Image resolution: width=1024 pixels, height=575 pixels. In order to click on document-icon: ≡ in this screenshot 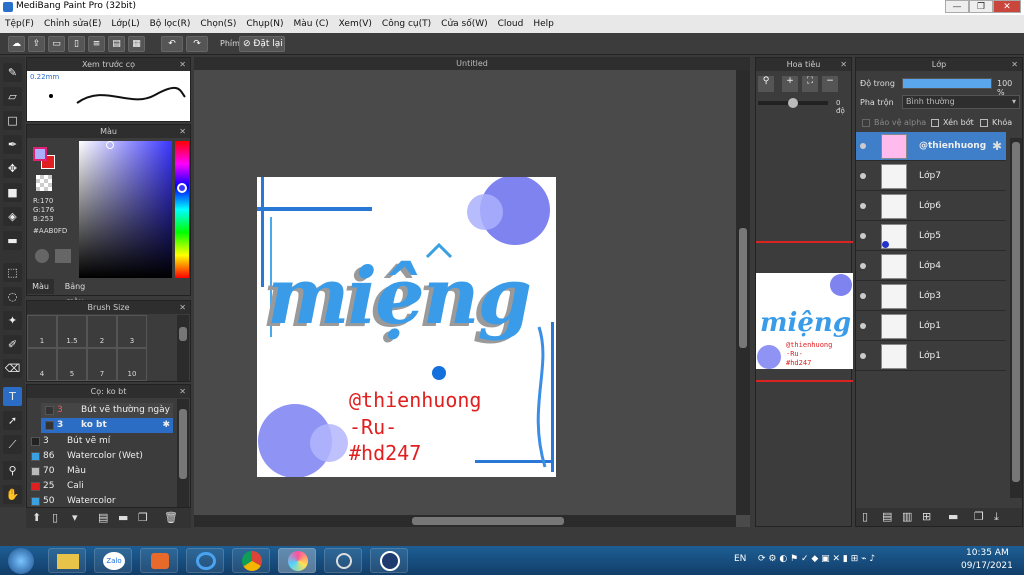, I will do `click(96, 44)`.